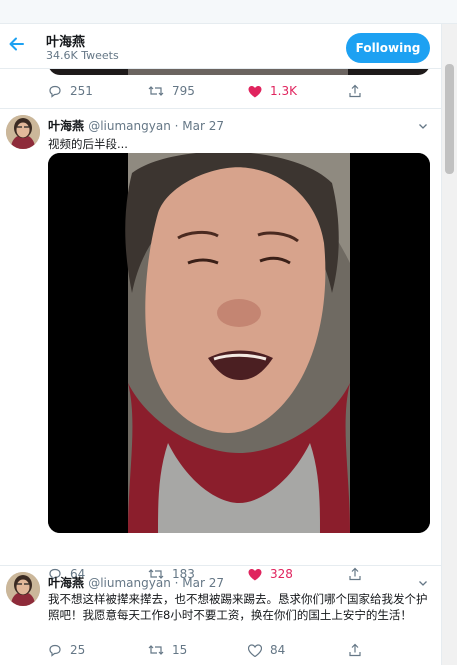 This screenshot has width=457, height=665. Describe the element at coordinates (228, 12) in the screenshot. I see `browser-top-strip` at that location.